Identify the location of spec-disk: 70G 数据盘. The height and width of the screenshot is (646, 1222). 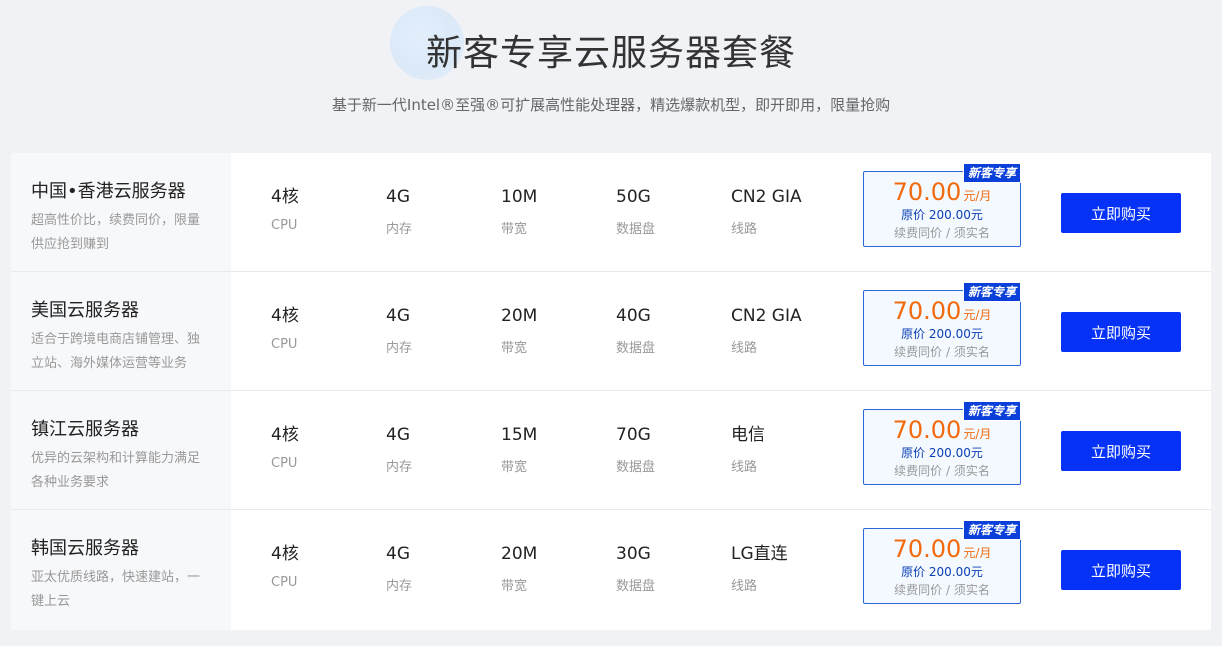
(635, 449).